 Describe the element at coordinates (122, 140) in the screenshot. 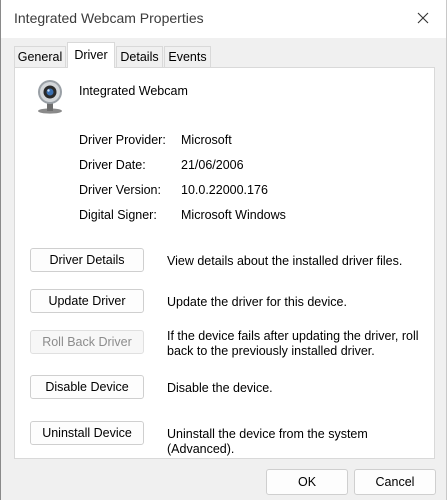

I see `driver-provider-label: Driver Provider:` at that location.